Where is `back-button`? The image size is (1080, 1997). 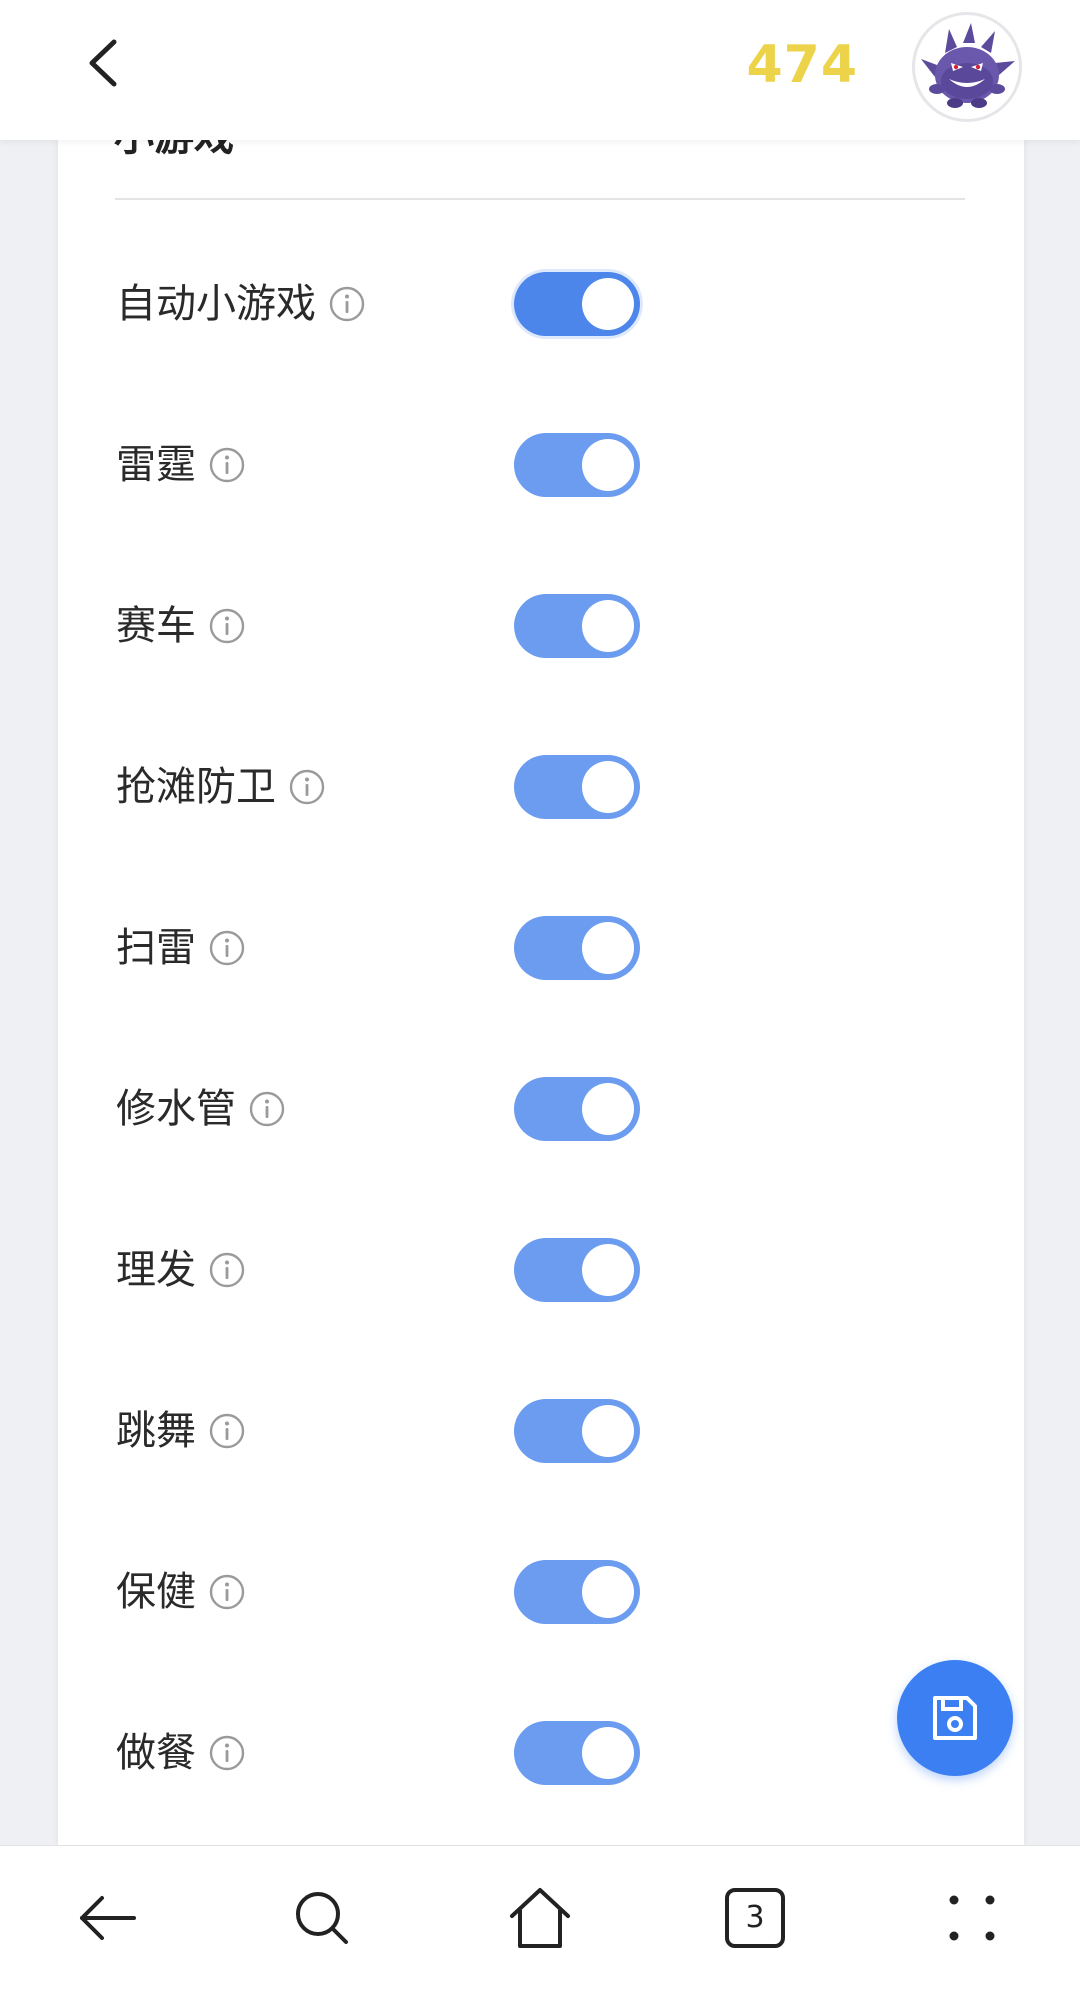 back-button is located at coordinates (105, 63).